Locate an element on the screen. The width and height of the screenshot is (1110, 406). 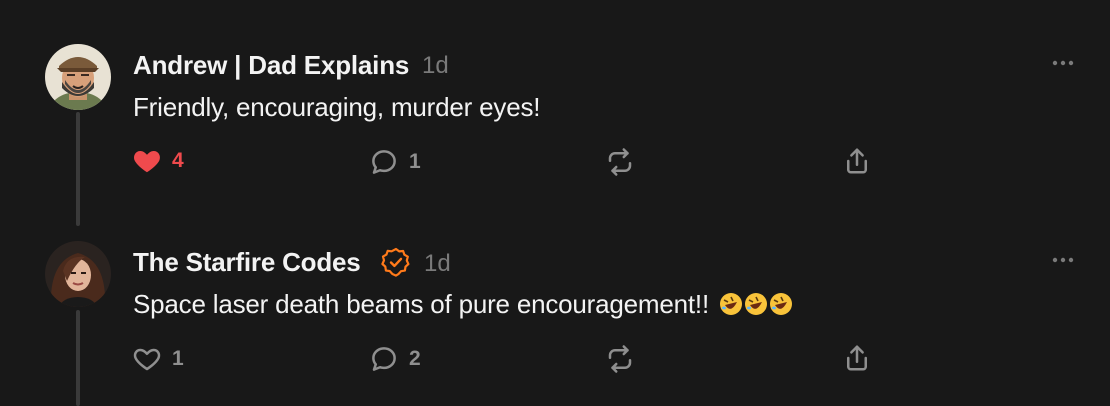
reply-button: 2 is located at coordinates (395, 359).